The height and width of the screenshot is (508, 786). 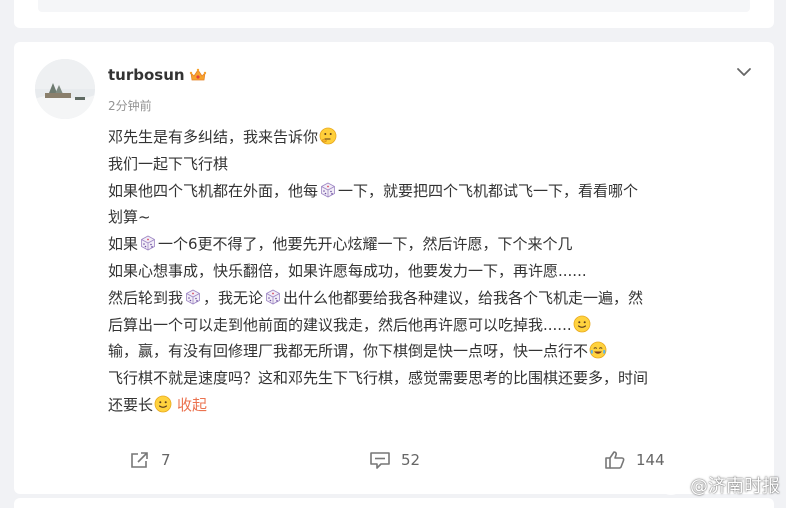 What do you see at coordinates (394, 503) in the screenshot?
I see `next-post-card` at bounding box center [394, 503].